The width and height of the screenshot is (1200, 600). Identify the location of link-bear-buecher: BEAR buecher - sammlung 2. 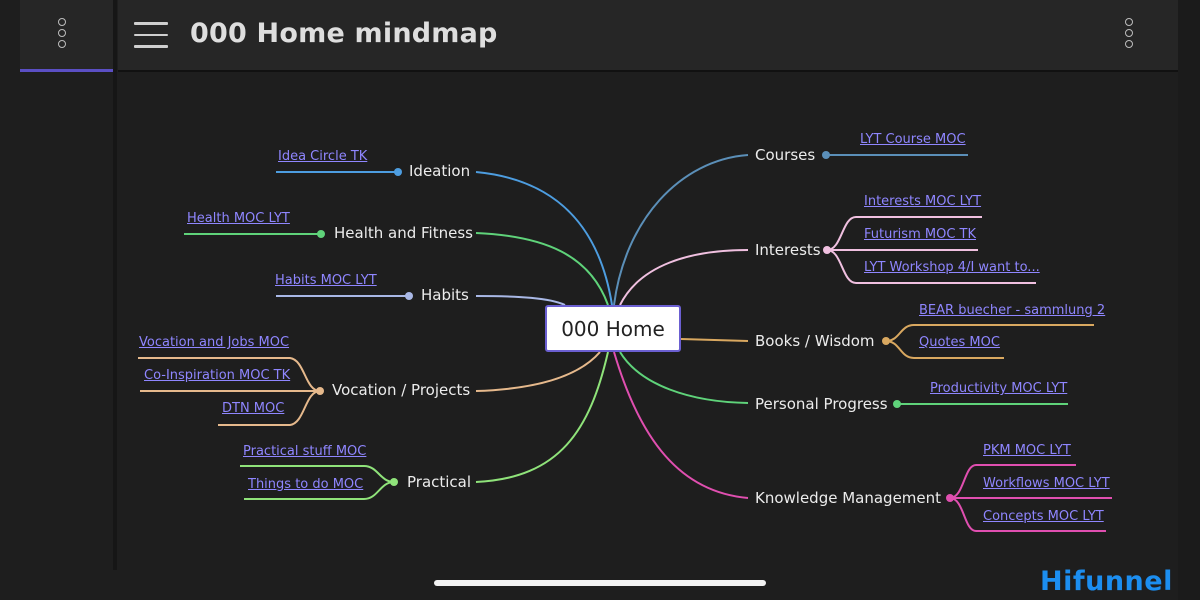
(1012, 311).